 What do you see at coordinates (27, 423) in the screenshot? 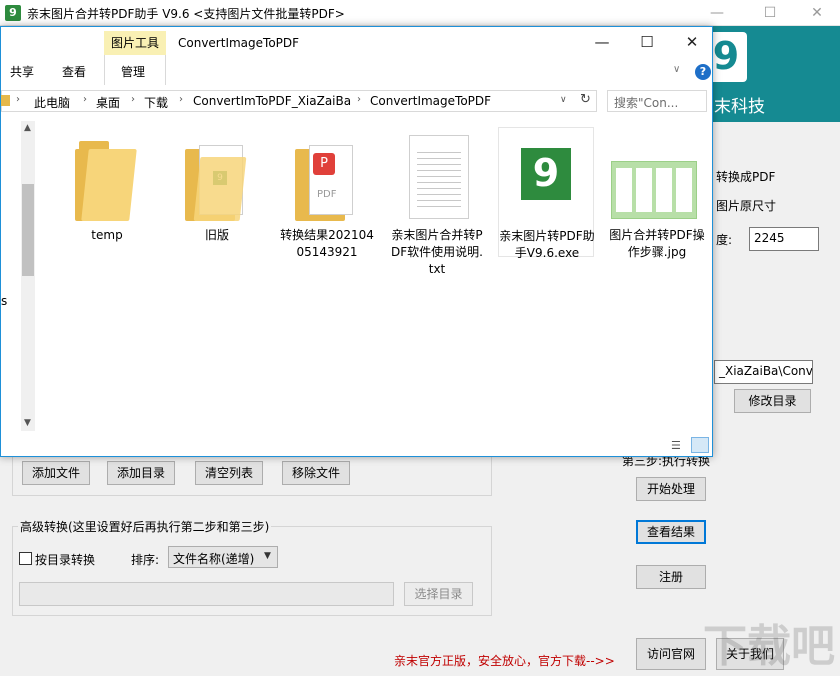
I see `scroll-down-icon: ▼` at bounding box center [27, 423].